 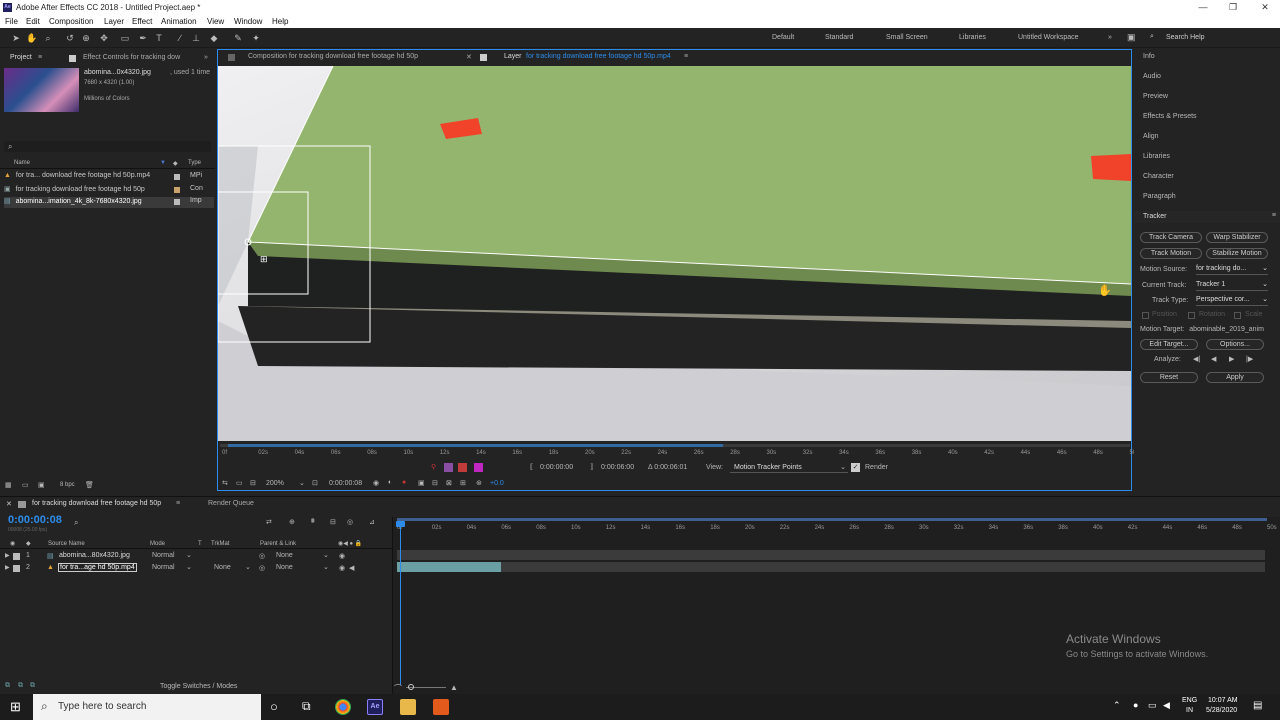 What do you see at coordinates (35, 520) in the screenshot?
I see `timeline-timecode: 0:00:00:08` at bounding box center [35, 520].